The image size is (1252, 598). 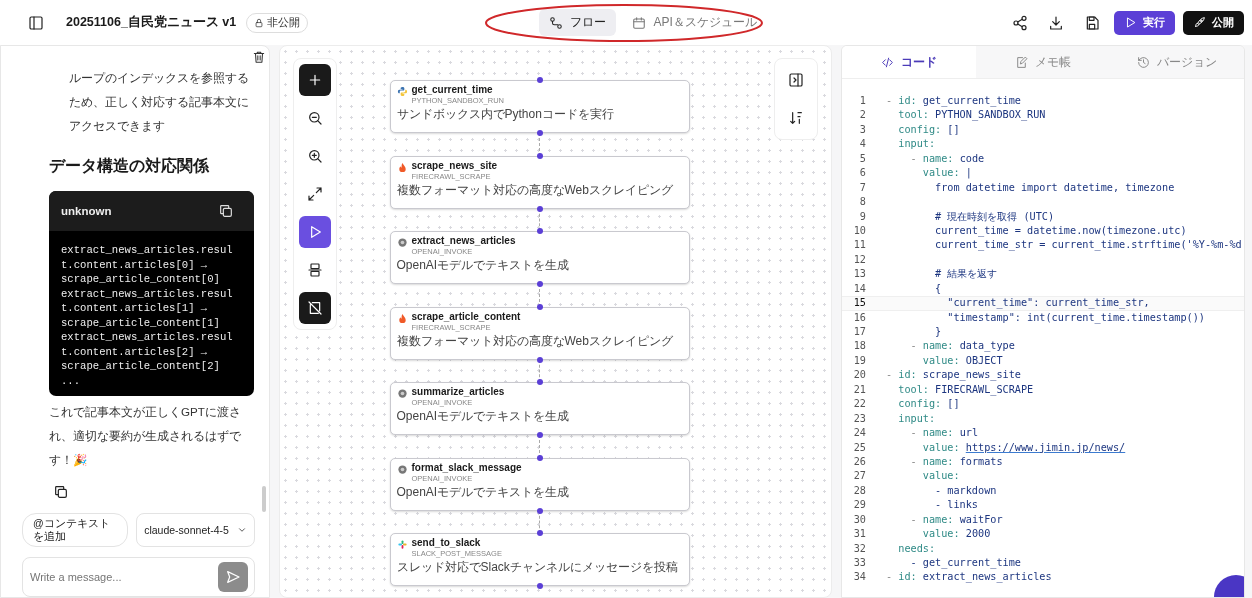 I want to click on line-number: 13, so click(x=859, y=274).